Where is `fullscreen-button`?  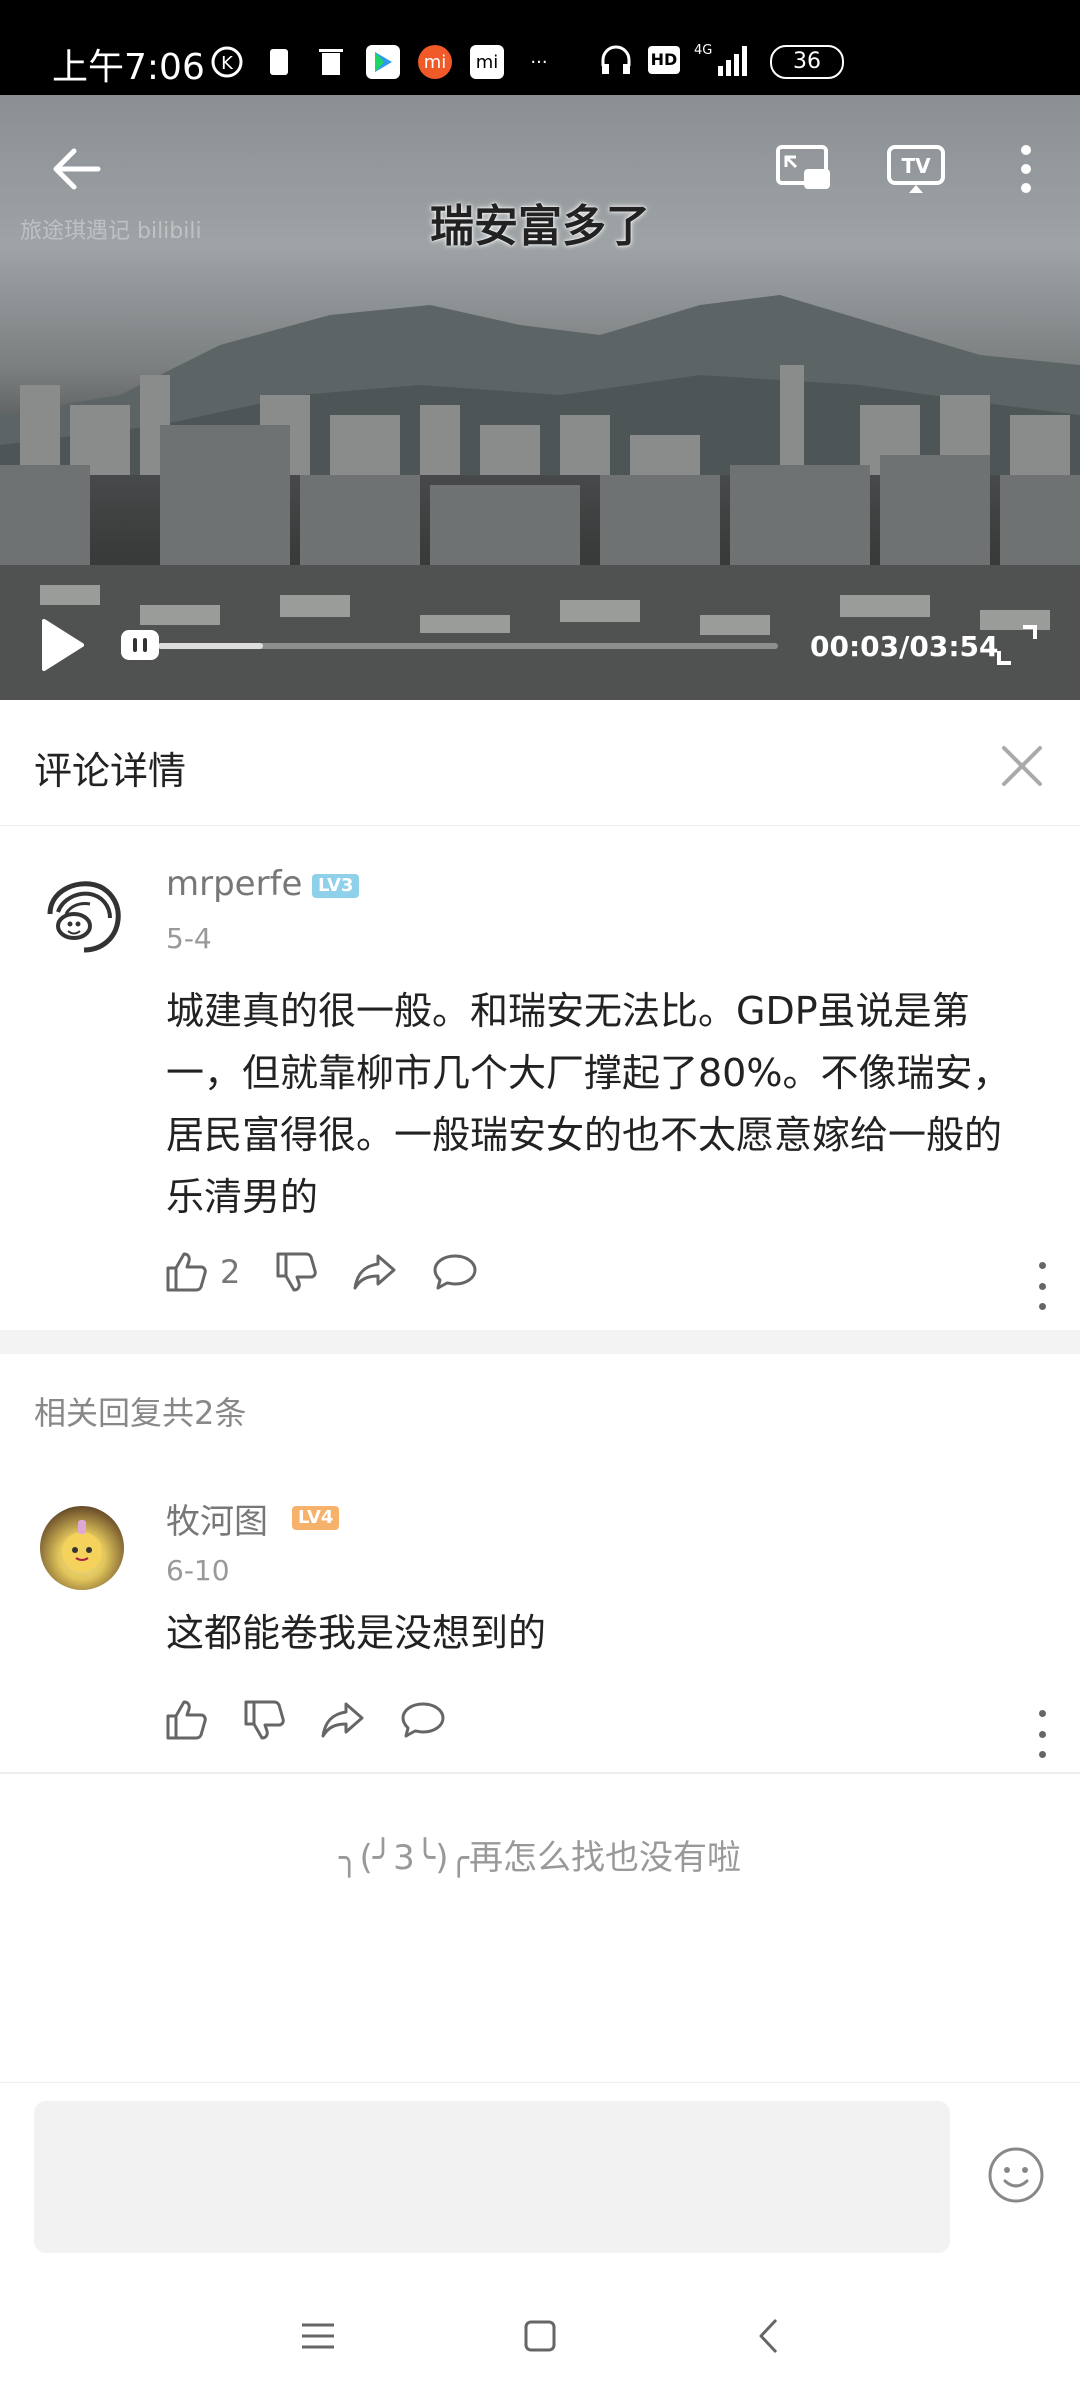
fullscreen-button is located at coordinates (1017, 645).